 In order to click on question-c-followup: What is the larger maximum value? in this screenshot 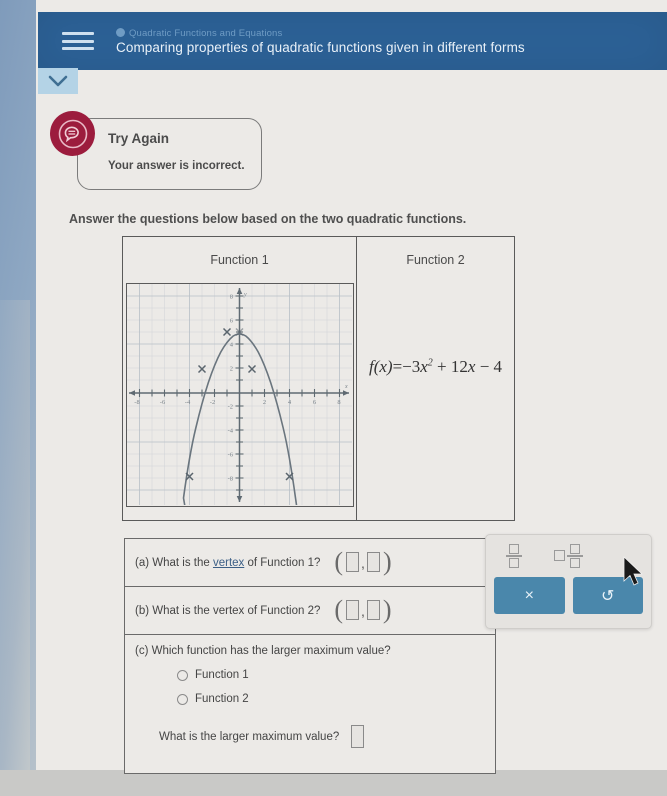, I will do `click(310, 736)`.